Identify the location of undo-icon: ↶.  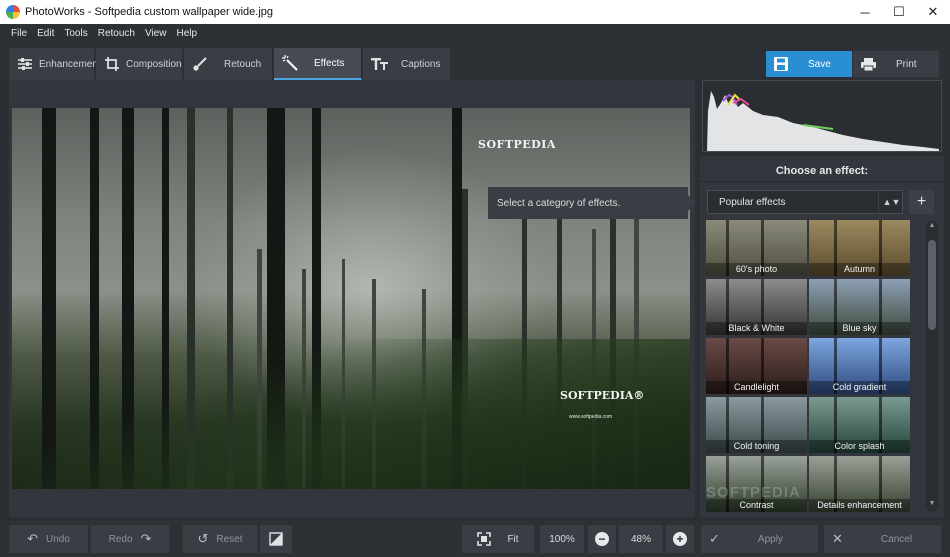
(32, 538).